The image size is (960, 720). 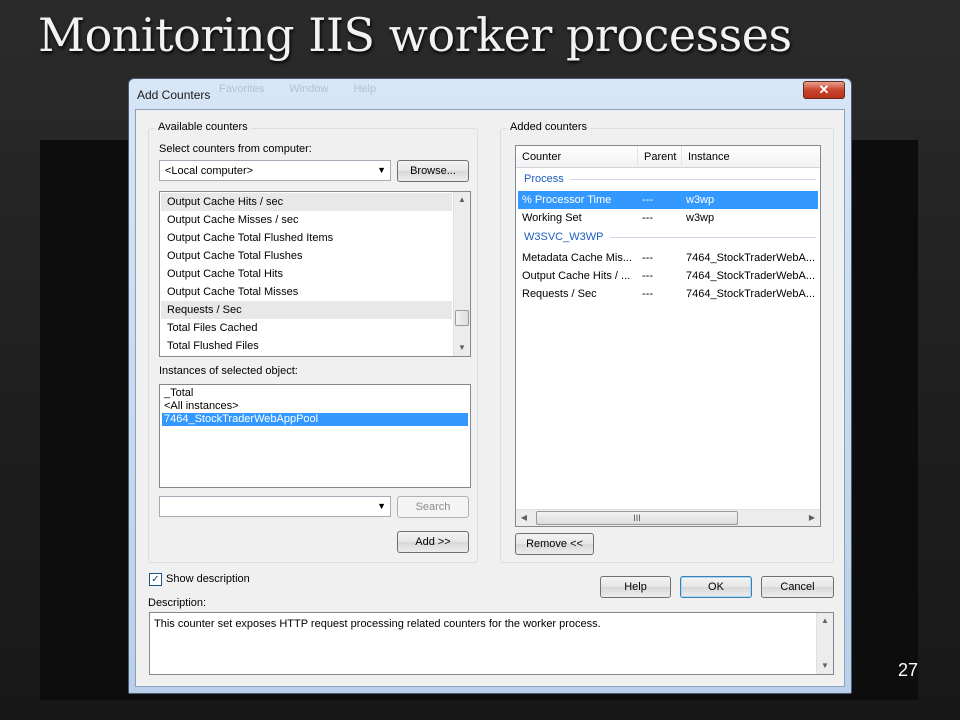 I want to click on counter-list-item: Output Cache Misses / sec, so click(x=306, y=220).